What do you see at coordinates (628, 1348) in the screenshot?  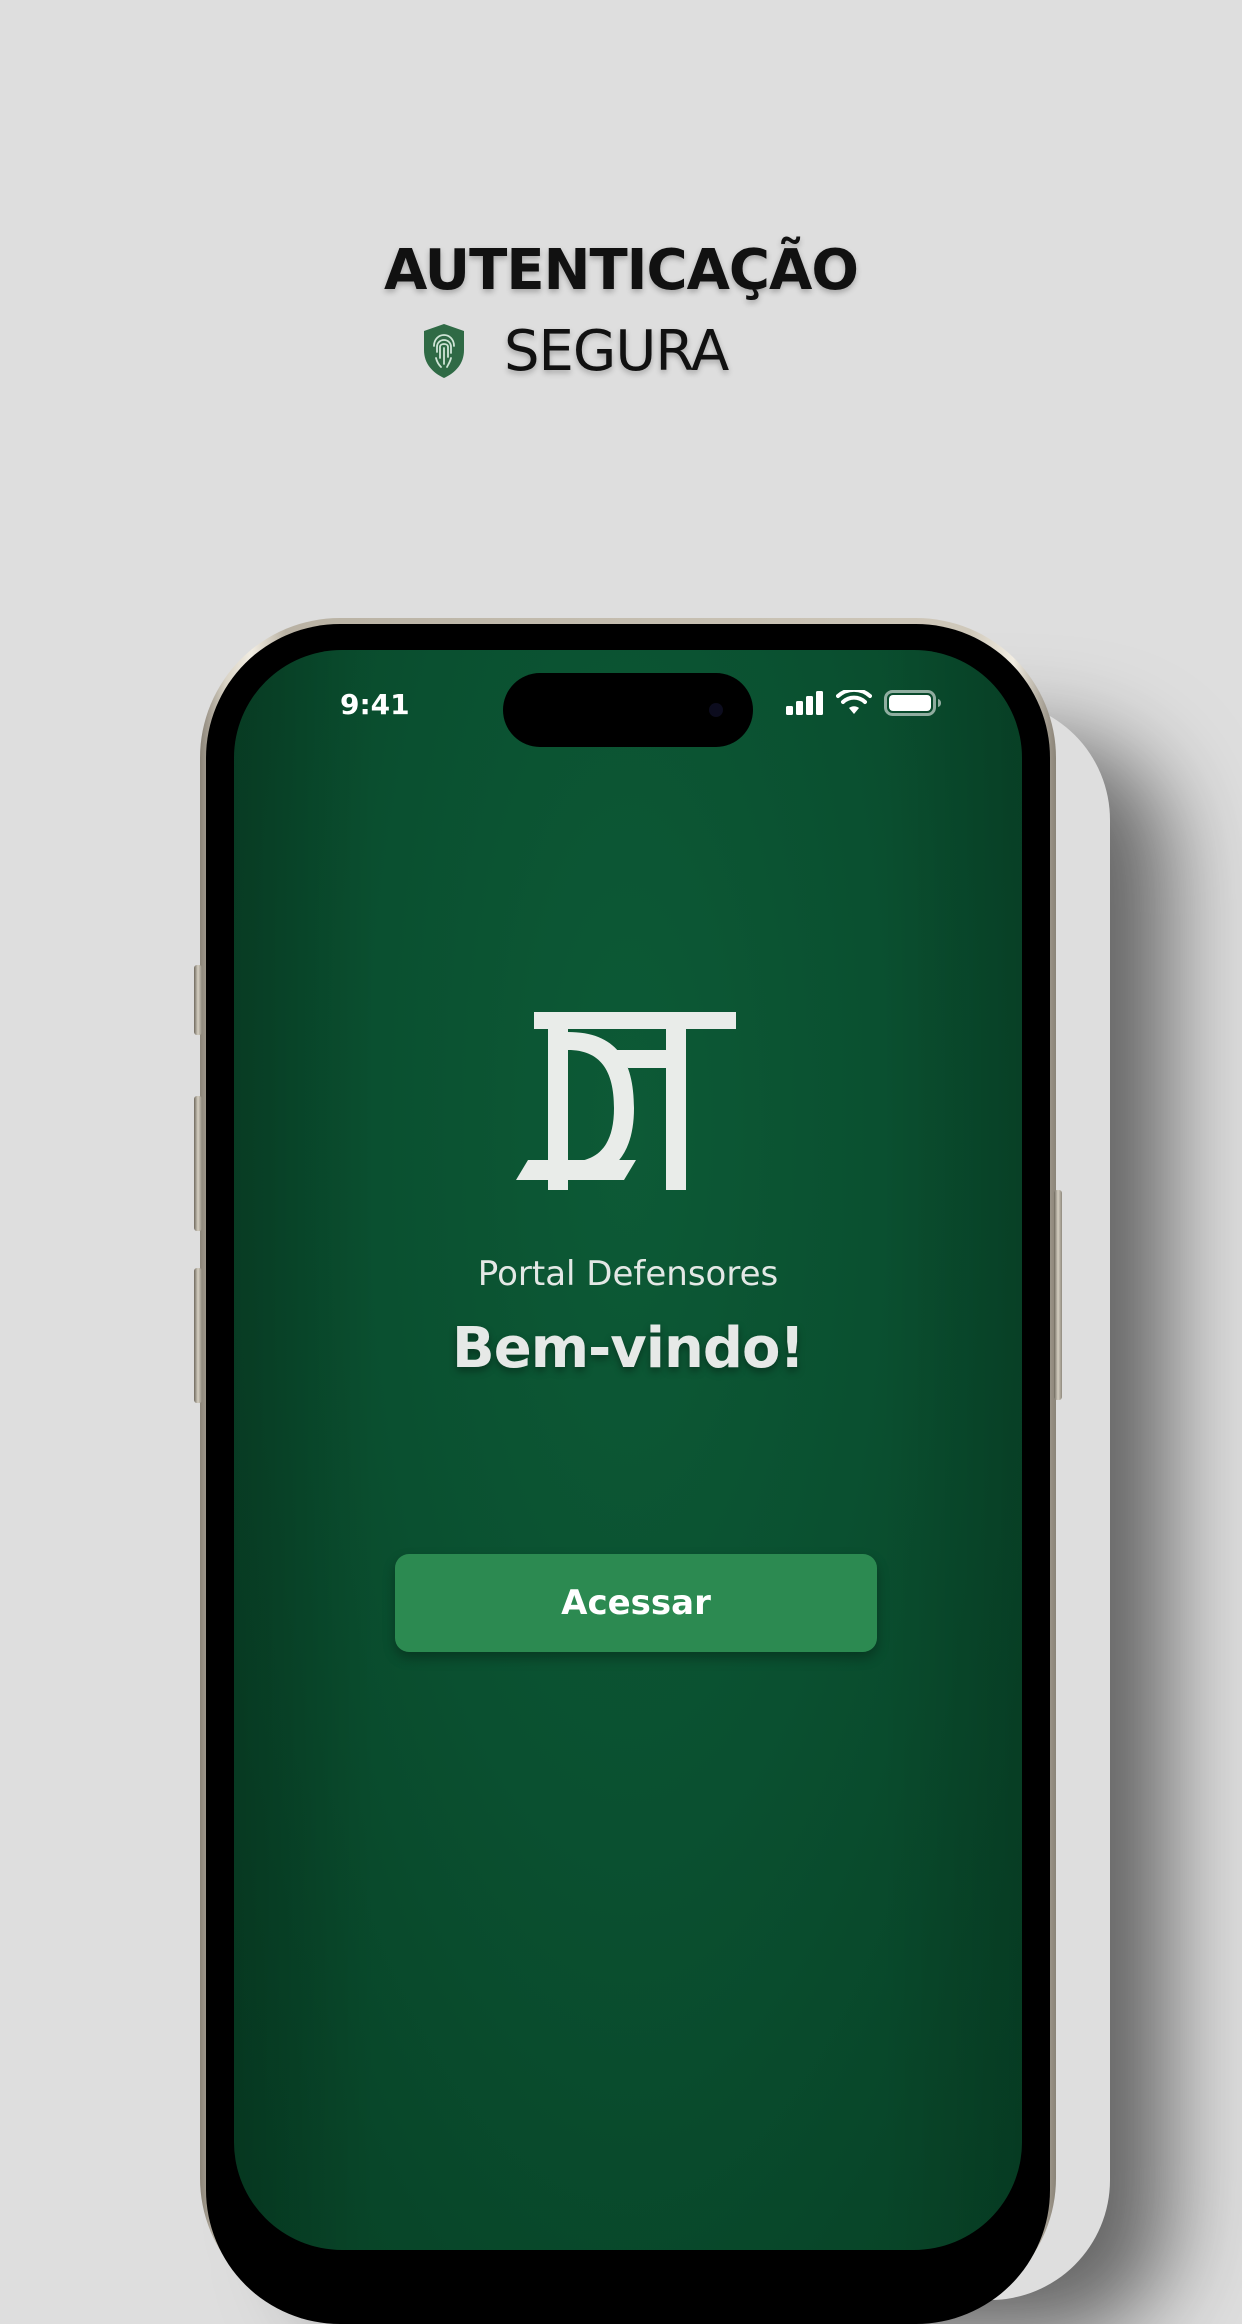 I see `welcome-title: Bem-vindo!` at bounding box center [628, 1348].